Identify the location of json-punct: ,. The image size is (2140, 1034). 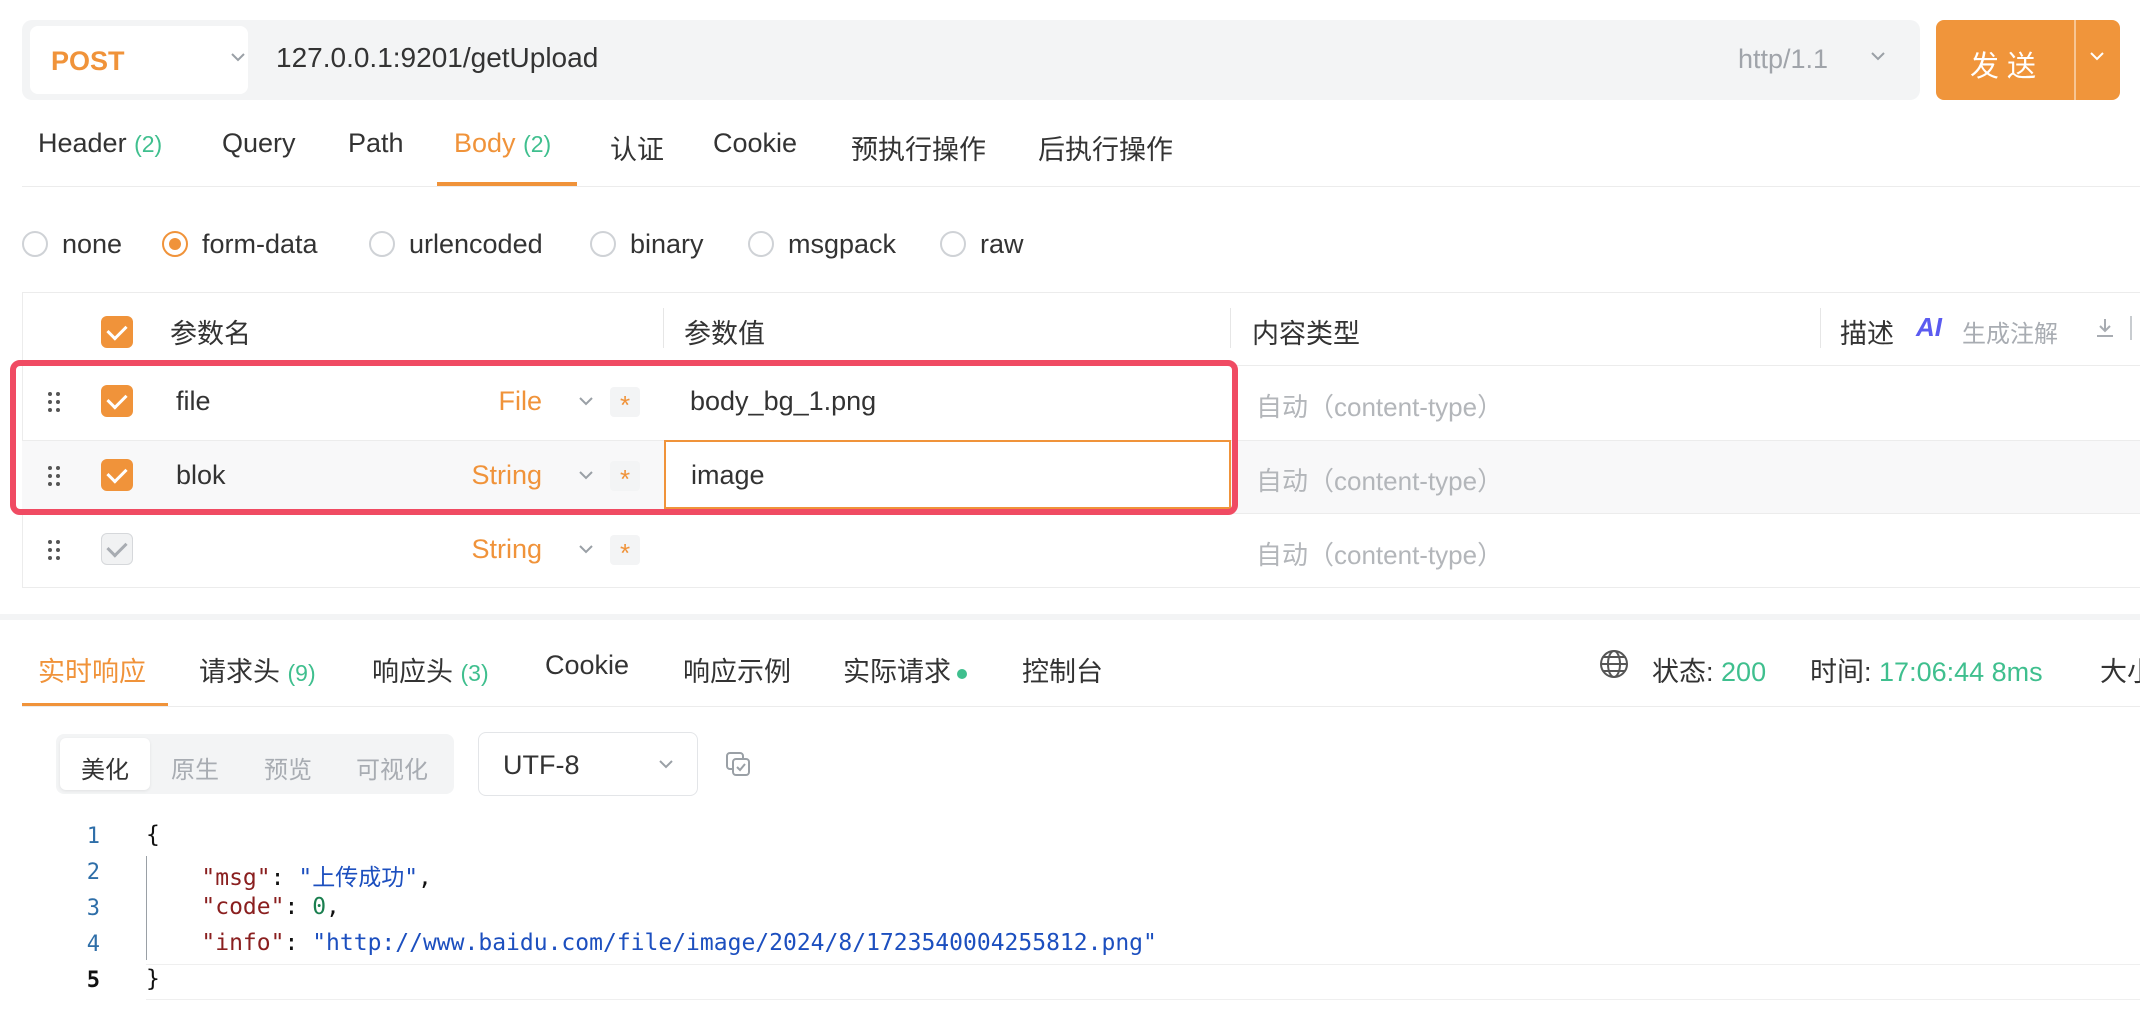
(333, 907).